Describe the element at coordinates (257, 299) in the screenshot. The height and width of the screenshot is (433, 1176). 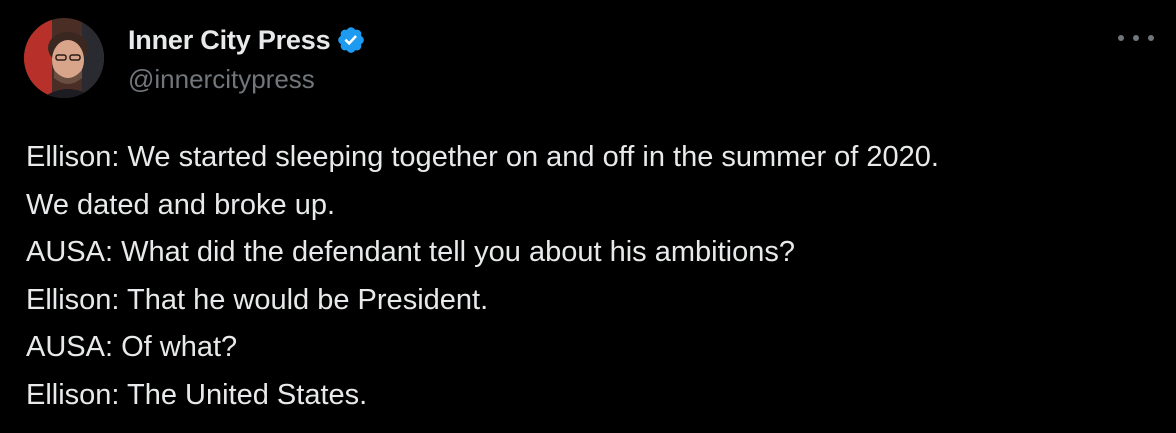
I see `tweet-line: Ellison: That he would be President.` at that location.